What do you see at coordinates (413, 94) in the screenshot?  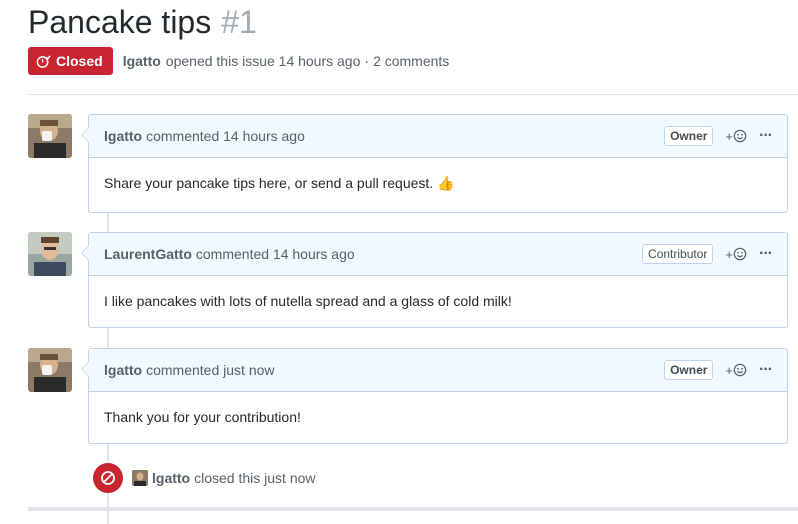 I see `header-divider` at bounding box center [413, 94].